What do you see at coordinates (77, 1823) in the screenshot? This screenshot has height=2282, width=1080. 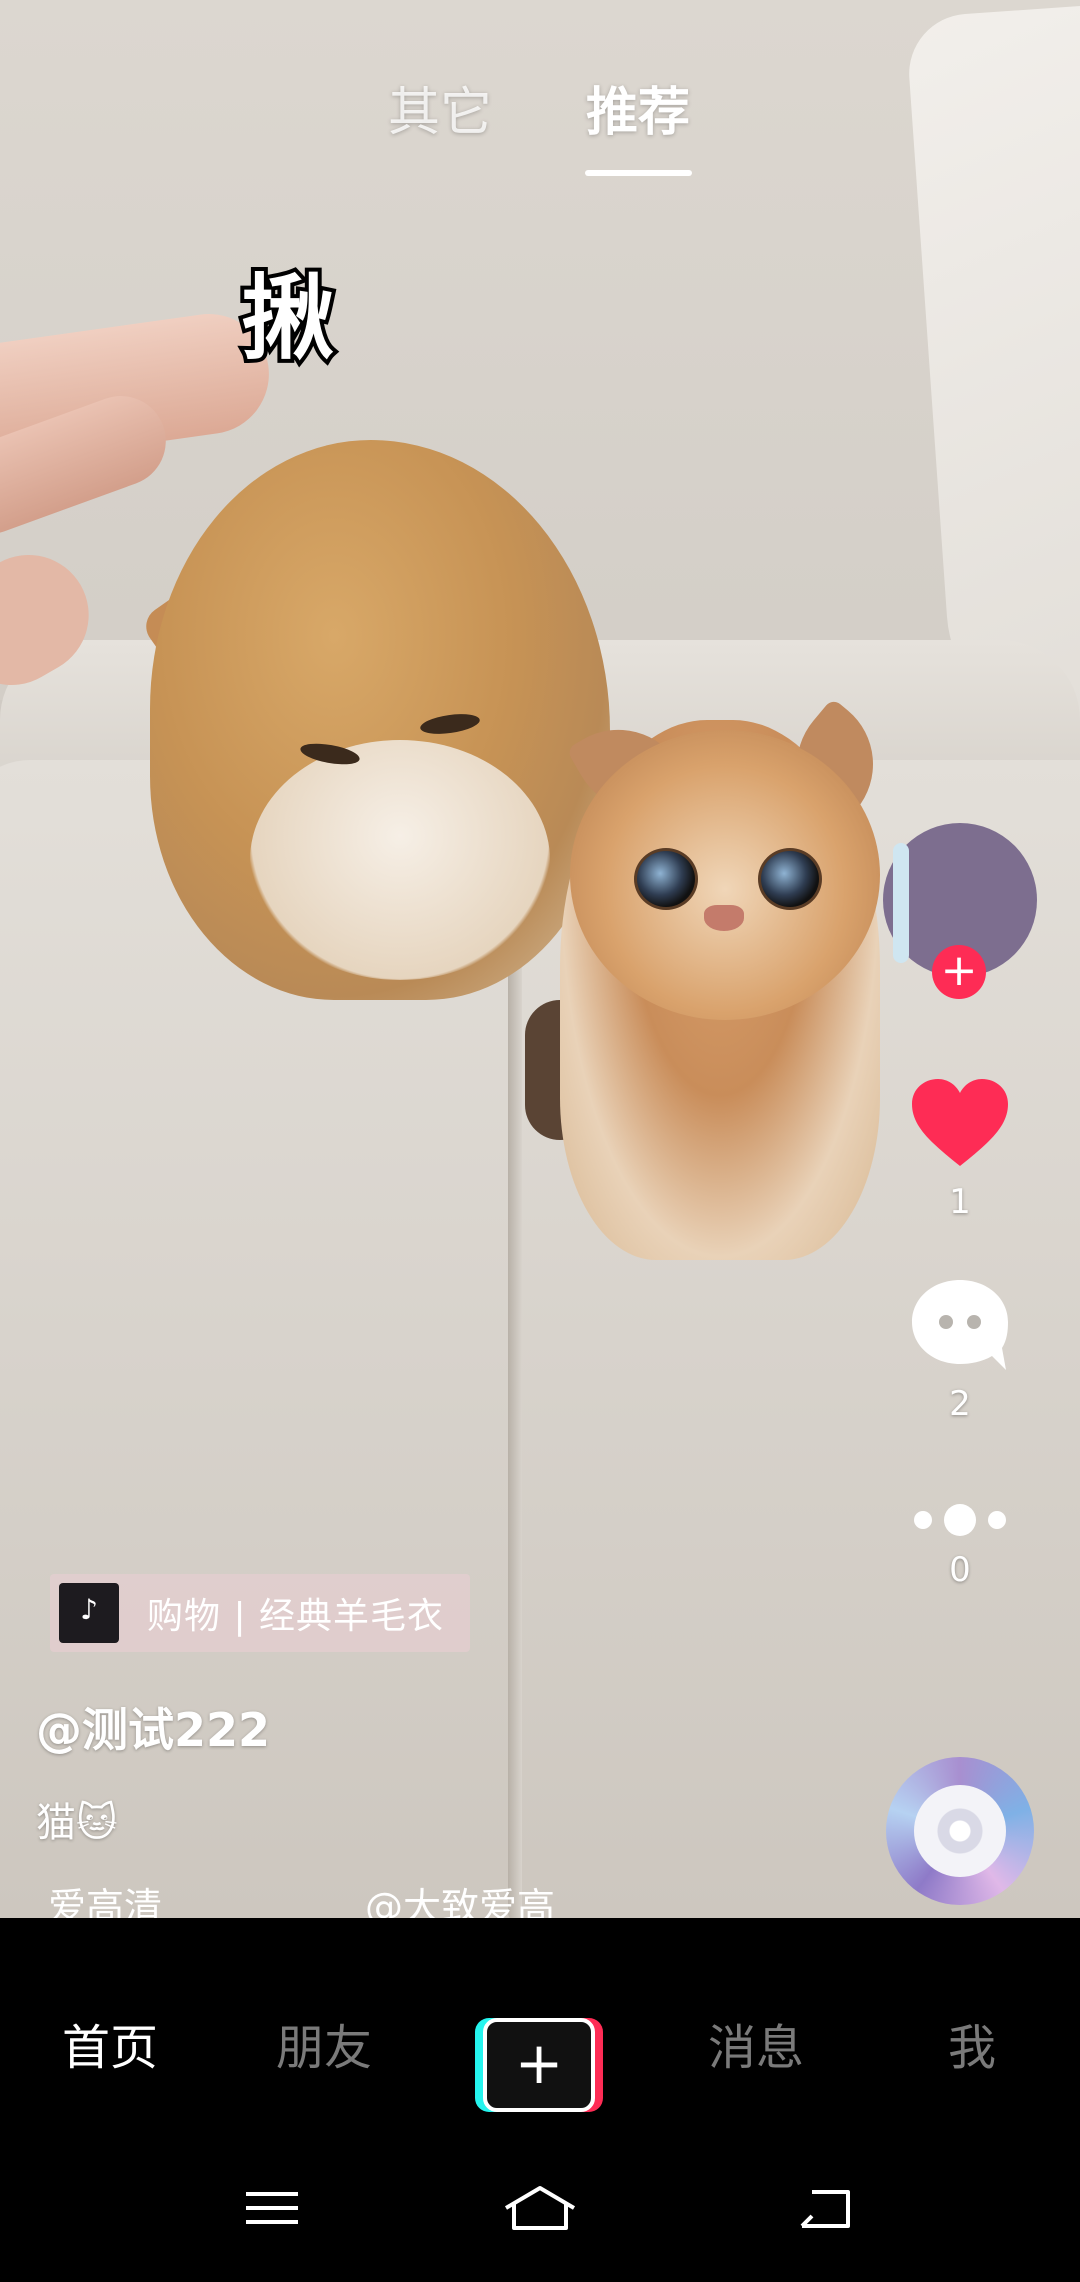 I see `video-description: 猫🐱` at bounding box center [77, 1823].